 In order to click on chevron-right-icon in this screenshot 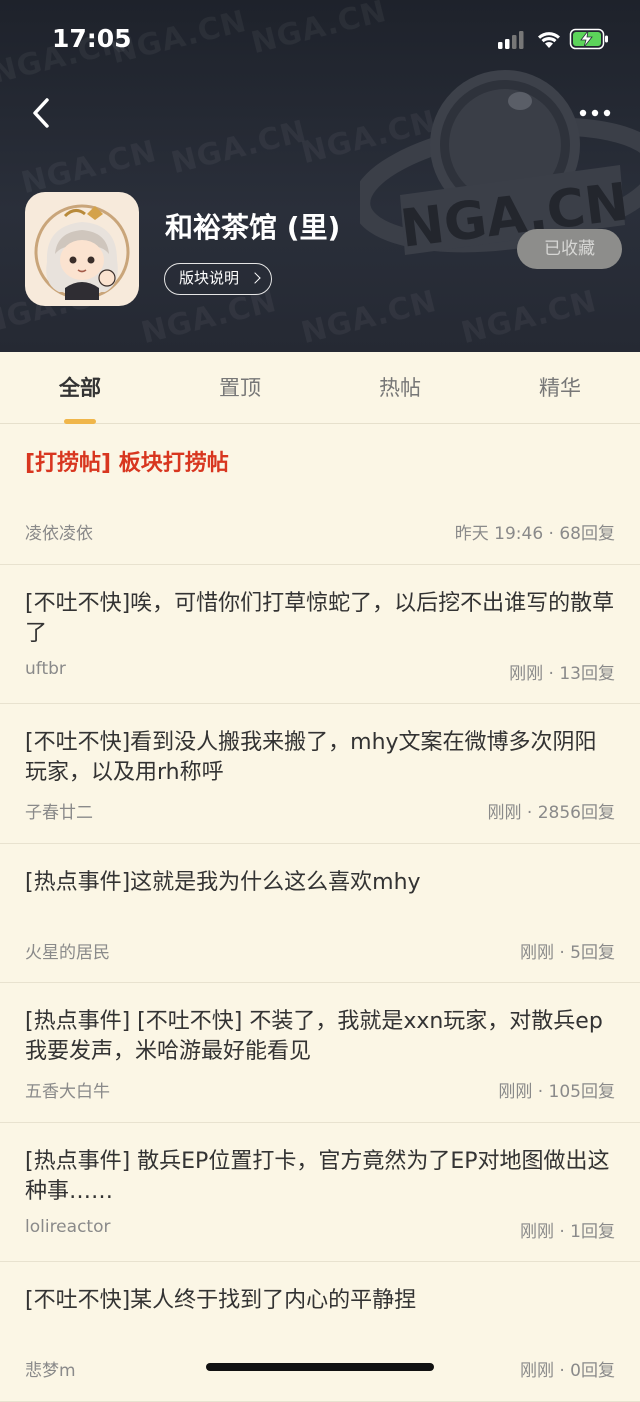, I will do `click(255, 278)`.